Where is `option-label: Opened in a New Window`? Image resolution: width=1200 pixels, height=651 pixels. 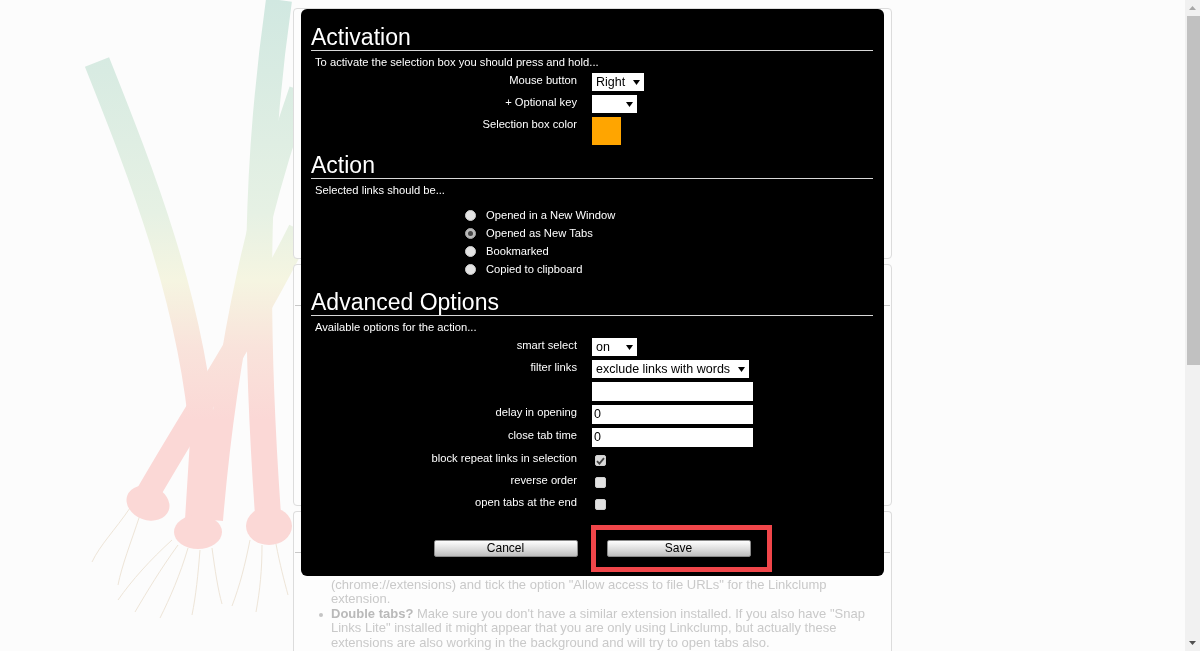 option-label: Opened in a New Window is located at coordinates (551, 215).